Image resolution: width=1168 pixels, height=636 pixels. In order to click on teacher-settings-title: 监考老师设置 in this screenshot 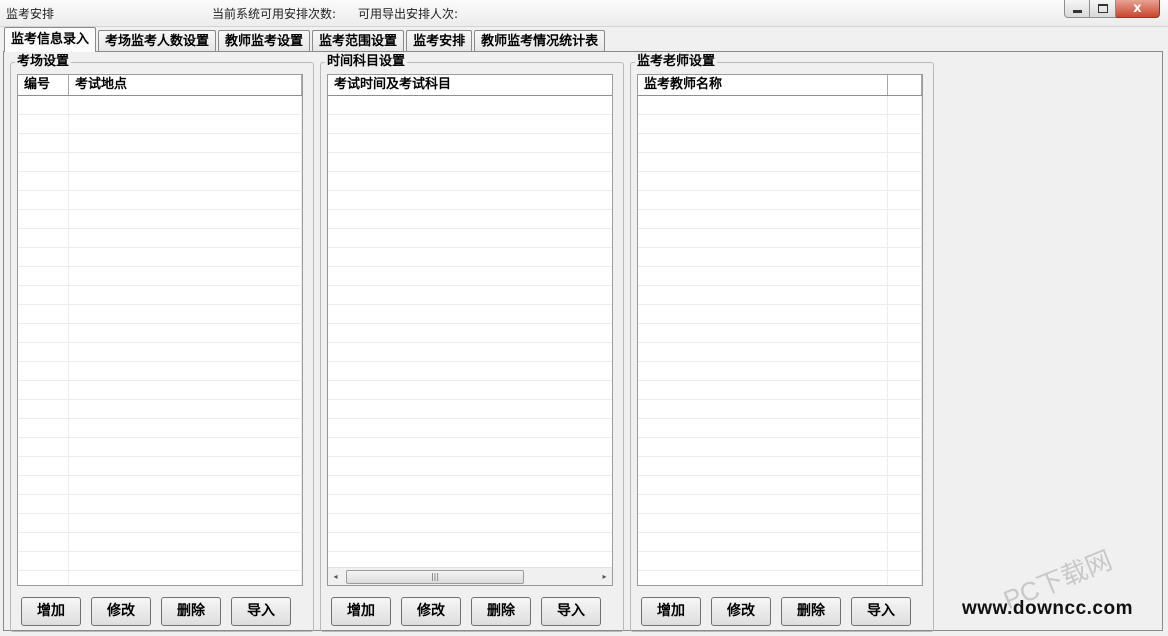, I will do `click(676, 62)`.